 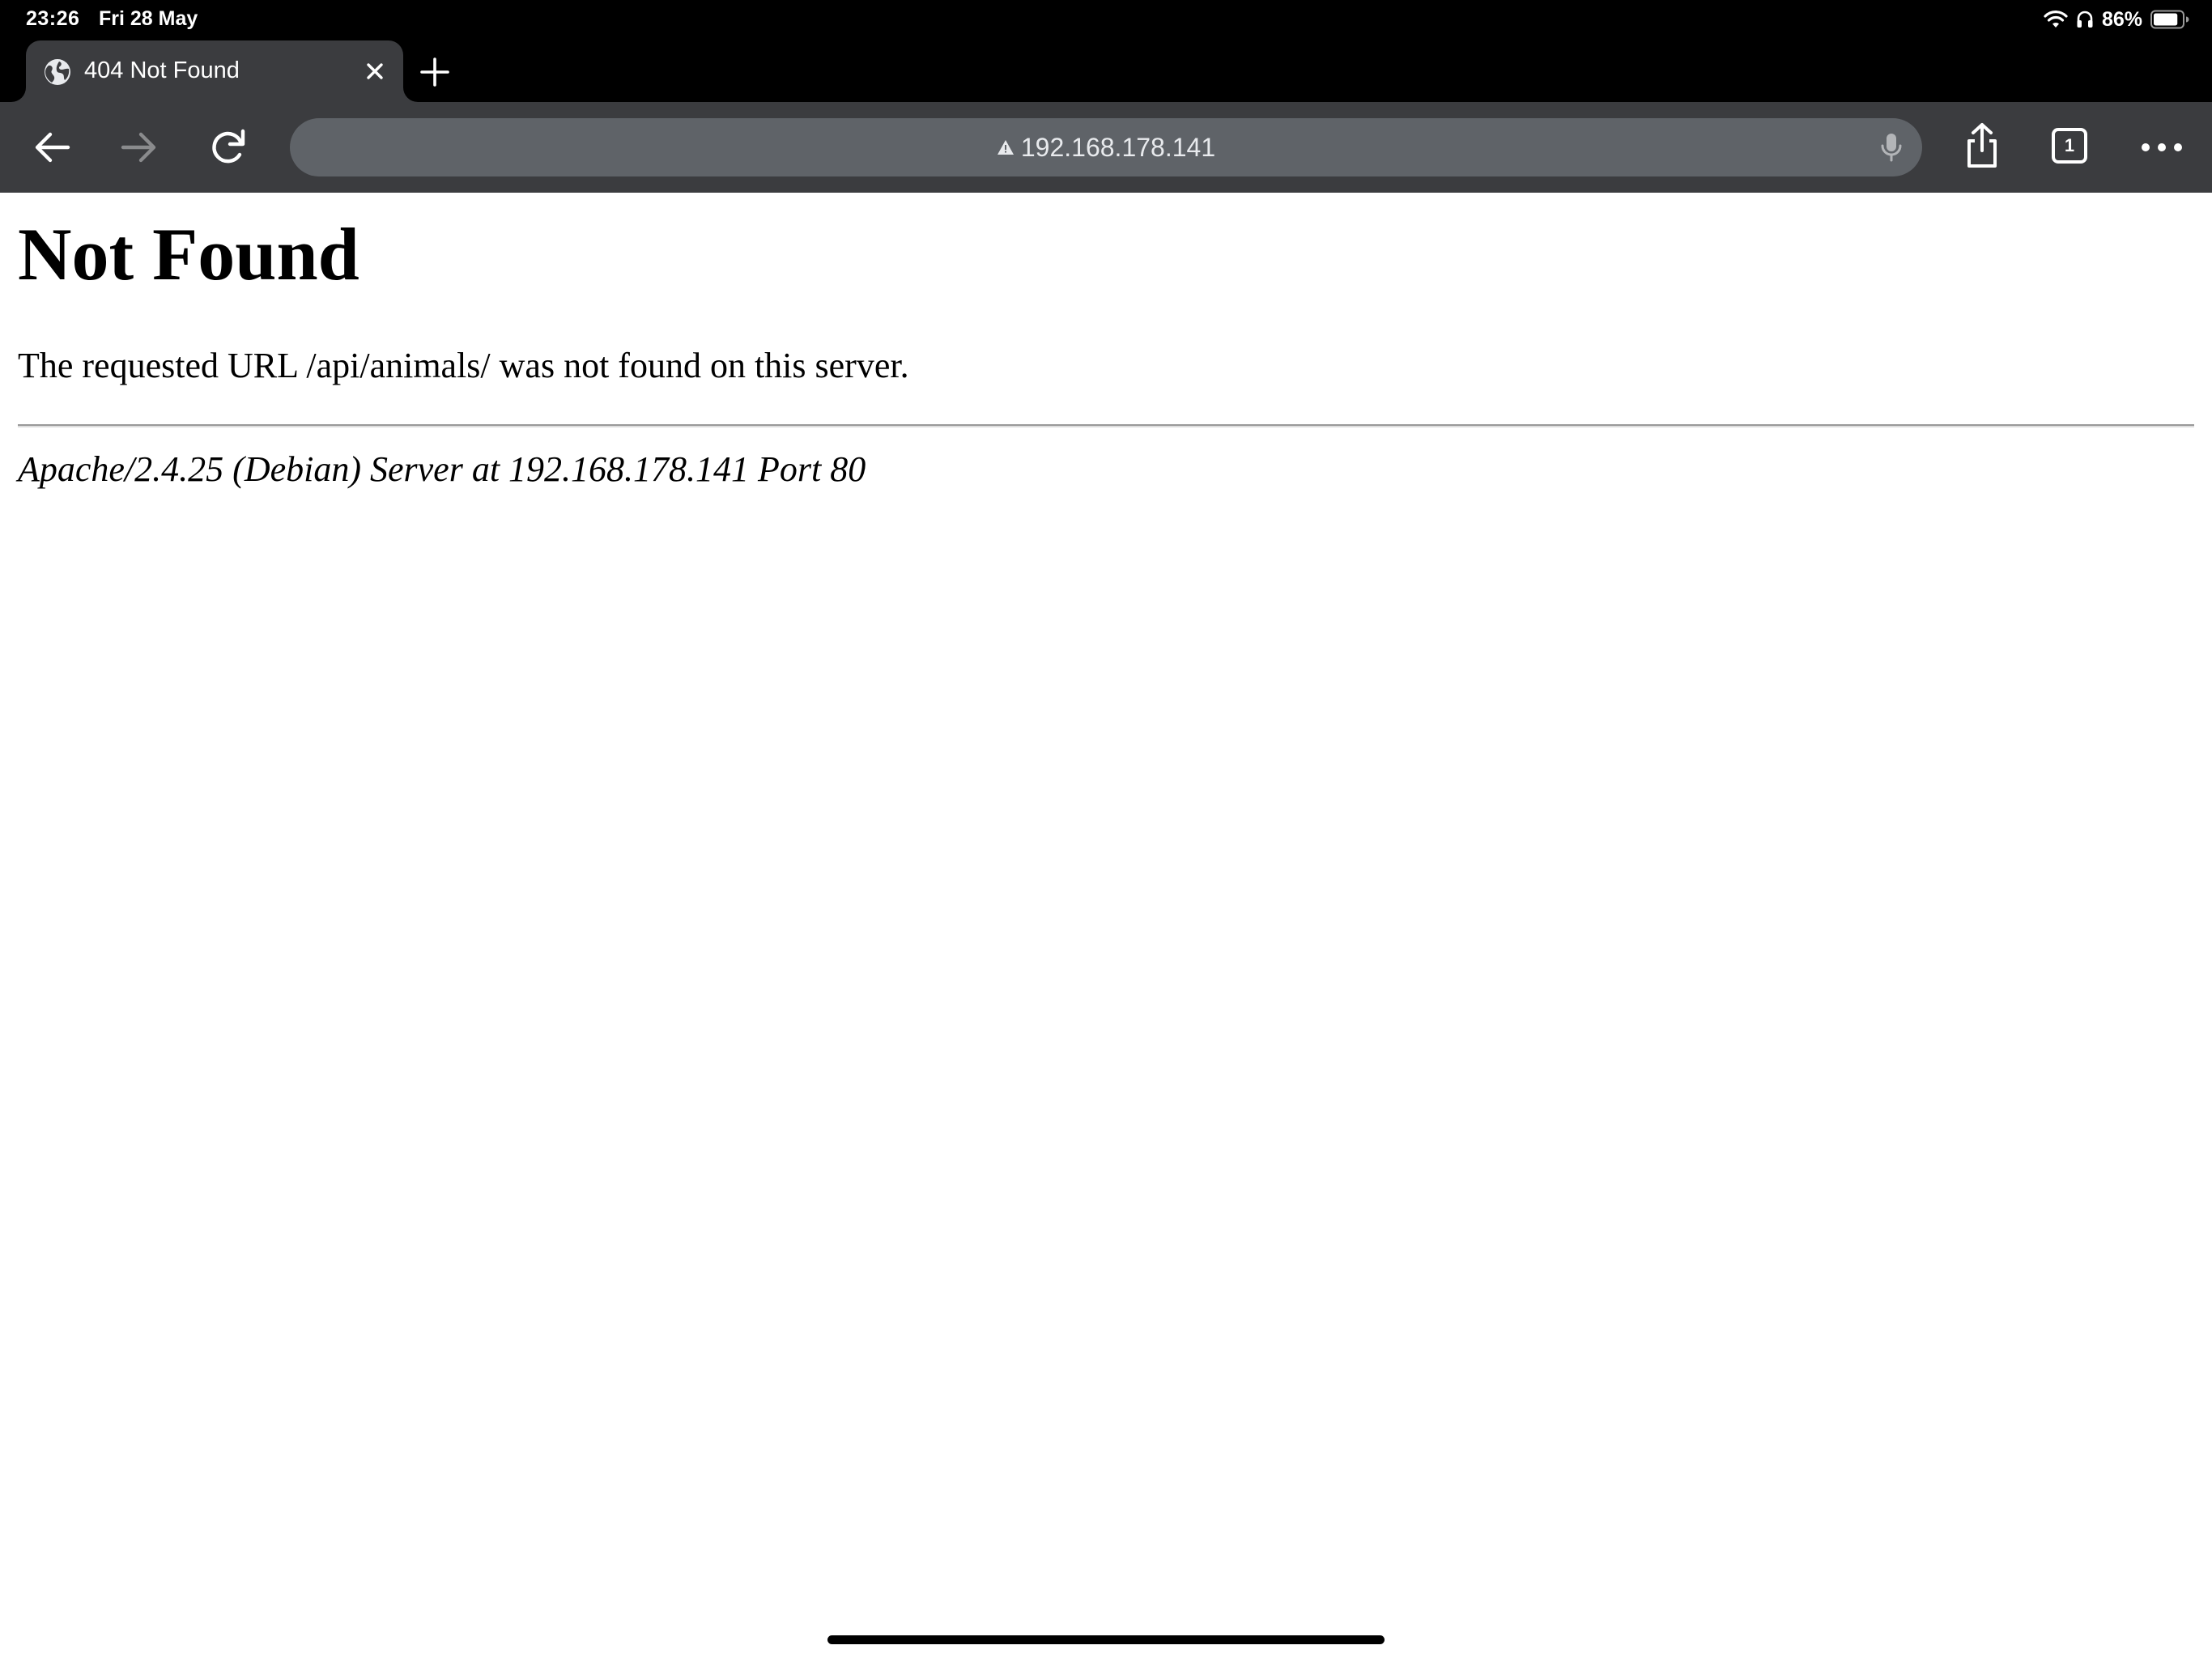 I want to click on home-indicator, so click(x=1106, y=1639).